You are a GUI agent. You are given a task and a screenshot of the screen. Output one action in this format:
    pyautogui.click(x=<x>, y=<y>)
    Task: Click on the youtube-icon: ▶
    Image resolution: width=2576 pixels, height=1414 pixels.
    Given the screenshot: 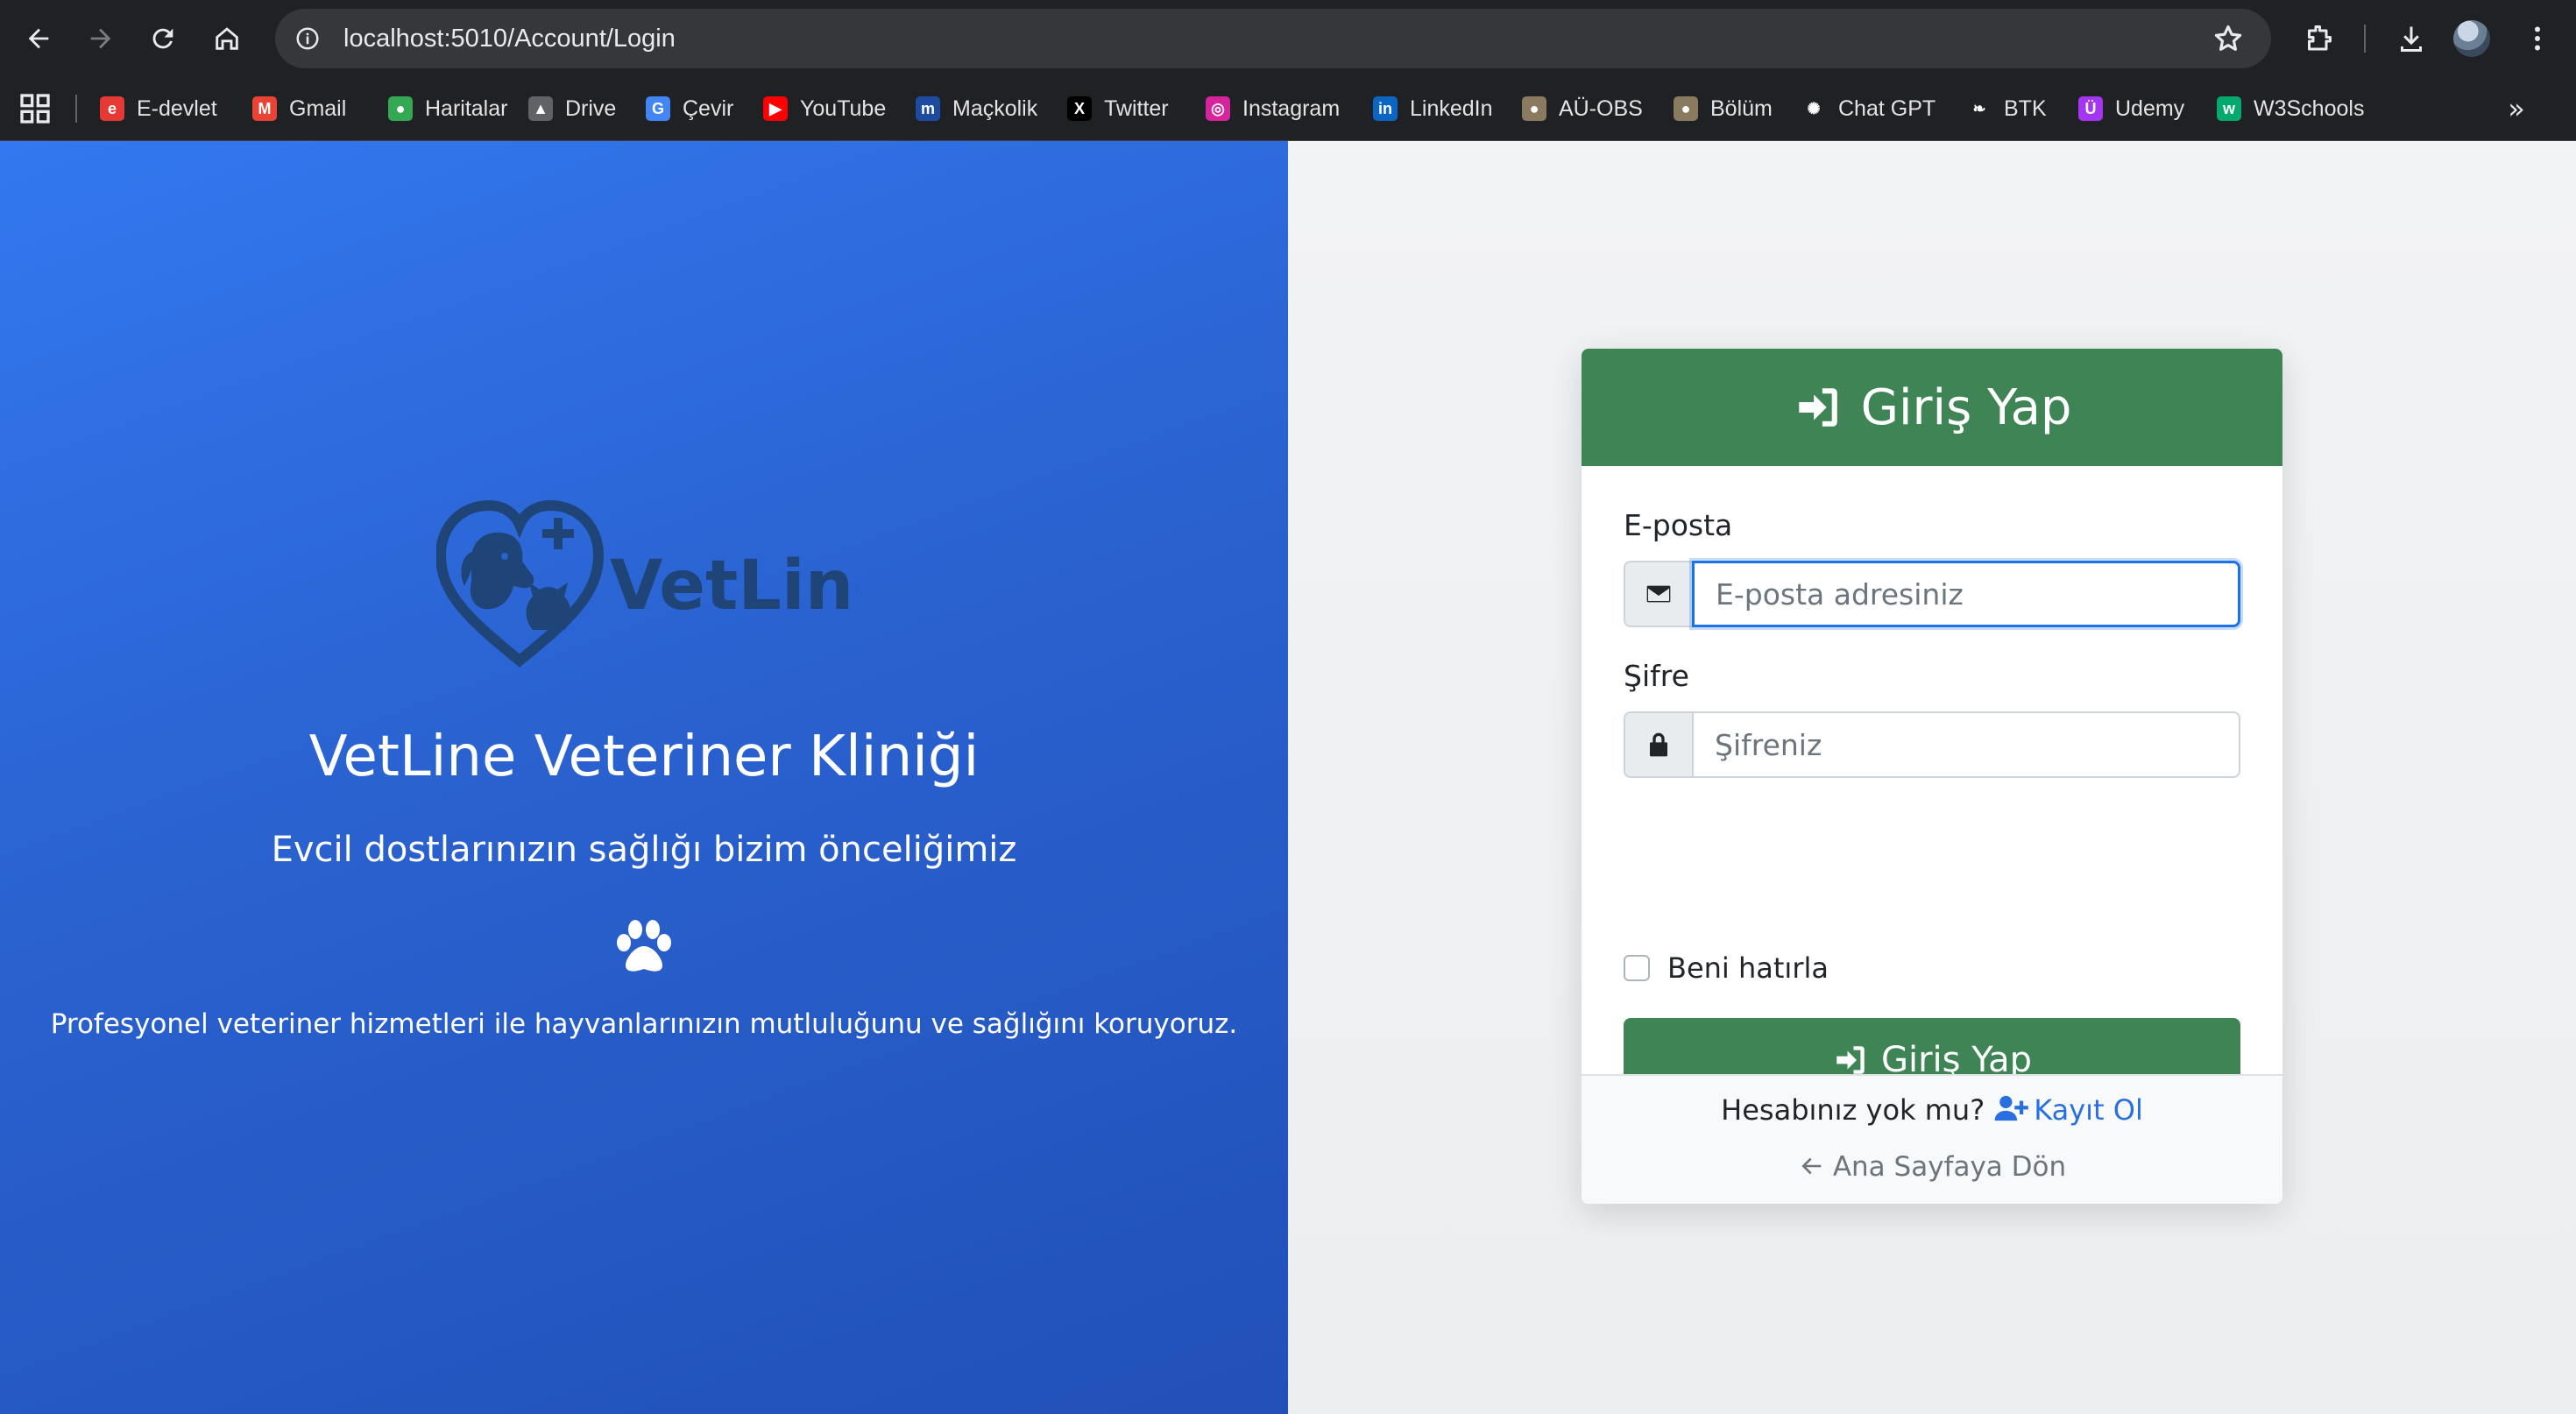 What is the action you would take?
    pyautogui.click(x=775, y=108)
    